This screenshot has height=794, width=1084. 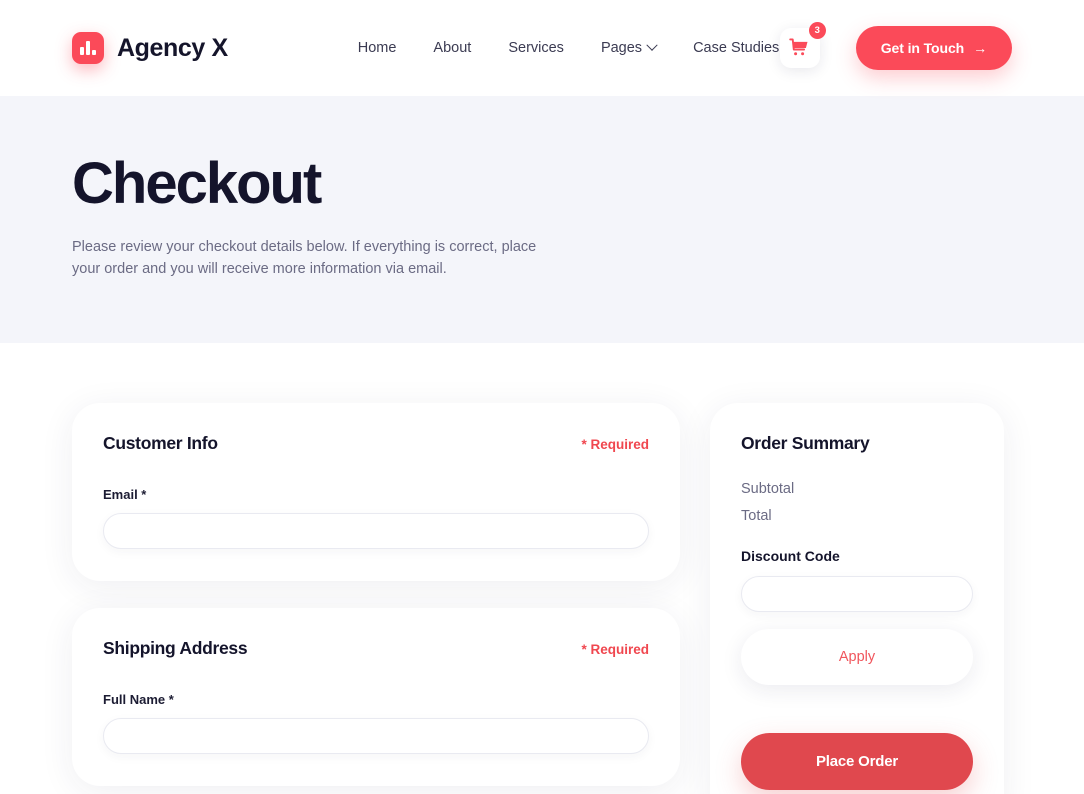 What do you see at coordinates (857, 489) in the screenshot?
I see `summary-row-subtotal: Subtotal` at bounding box center [857, 489].